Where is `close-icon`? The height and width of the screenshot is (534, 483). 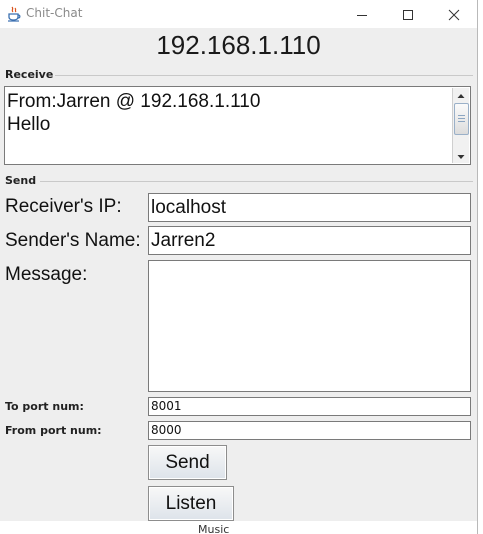
close-icon is located at coordinates (454, 15).